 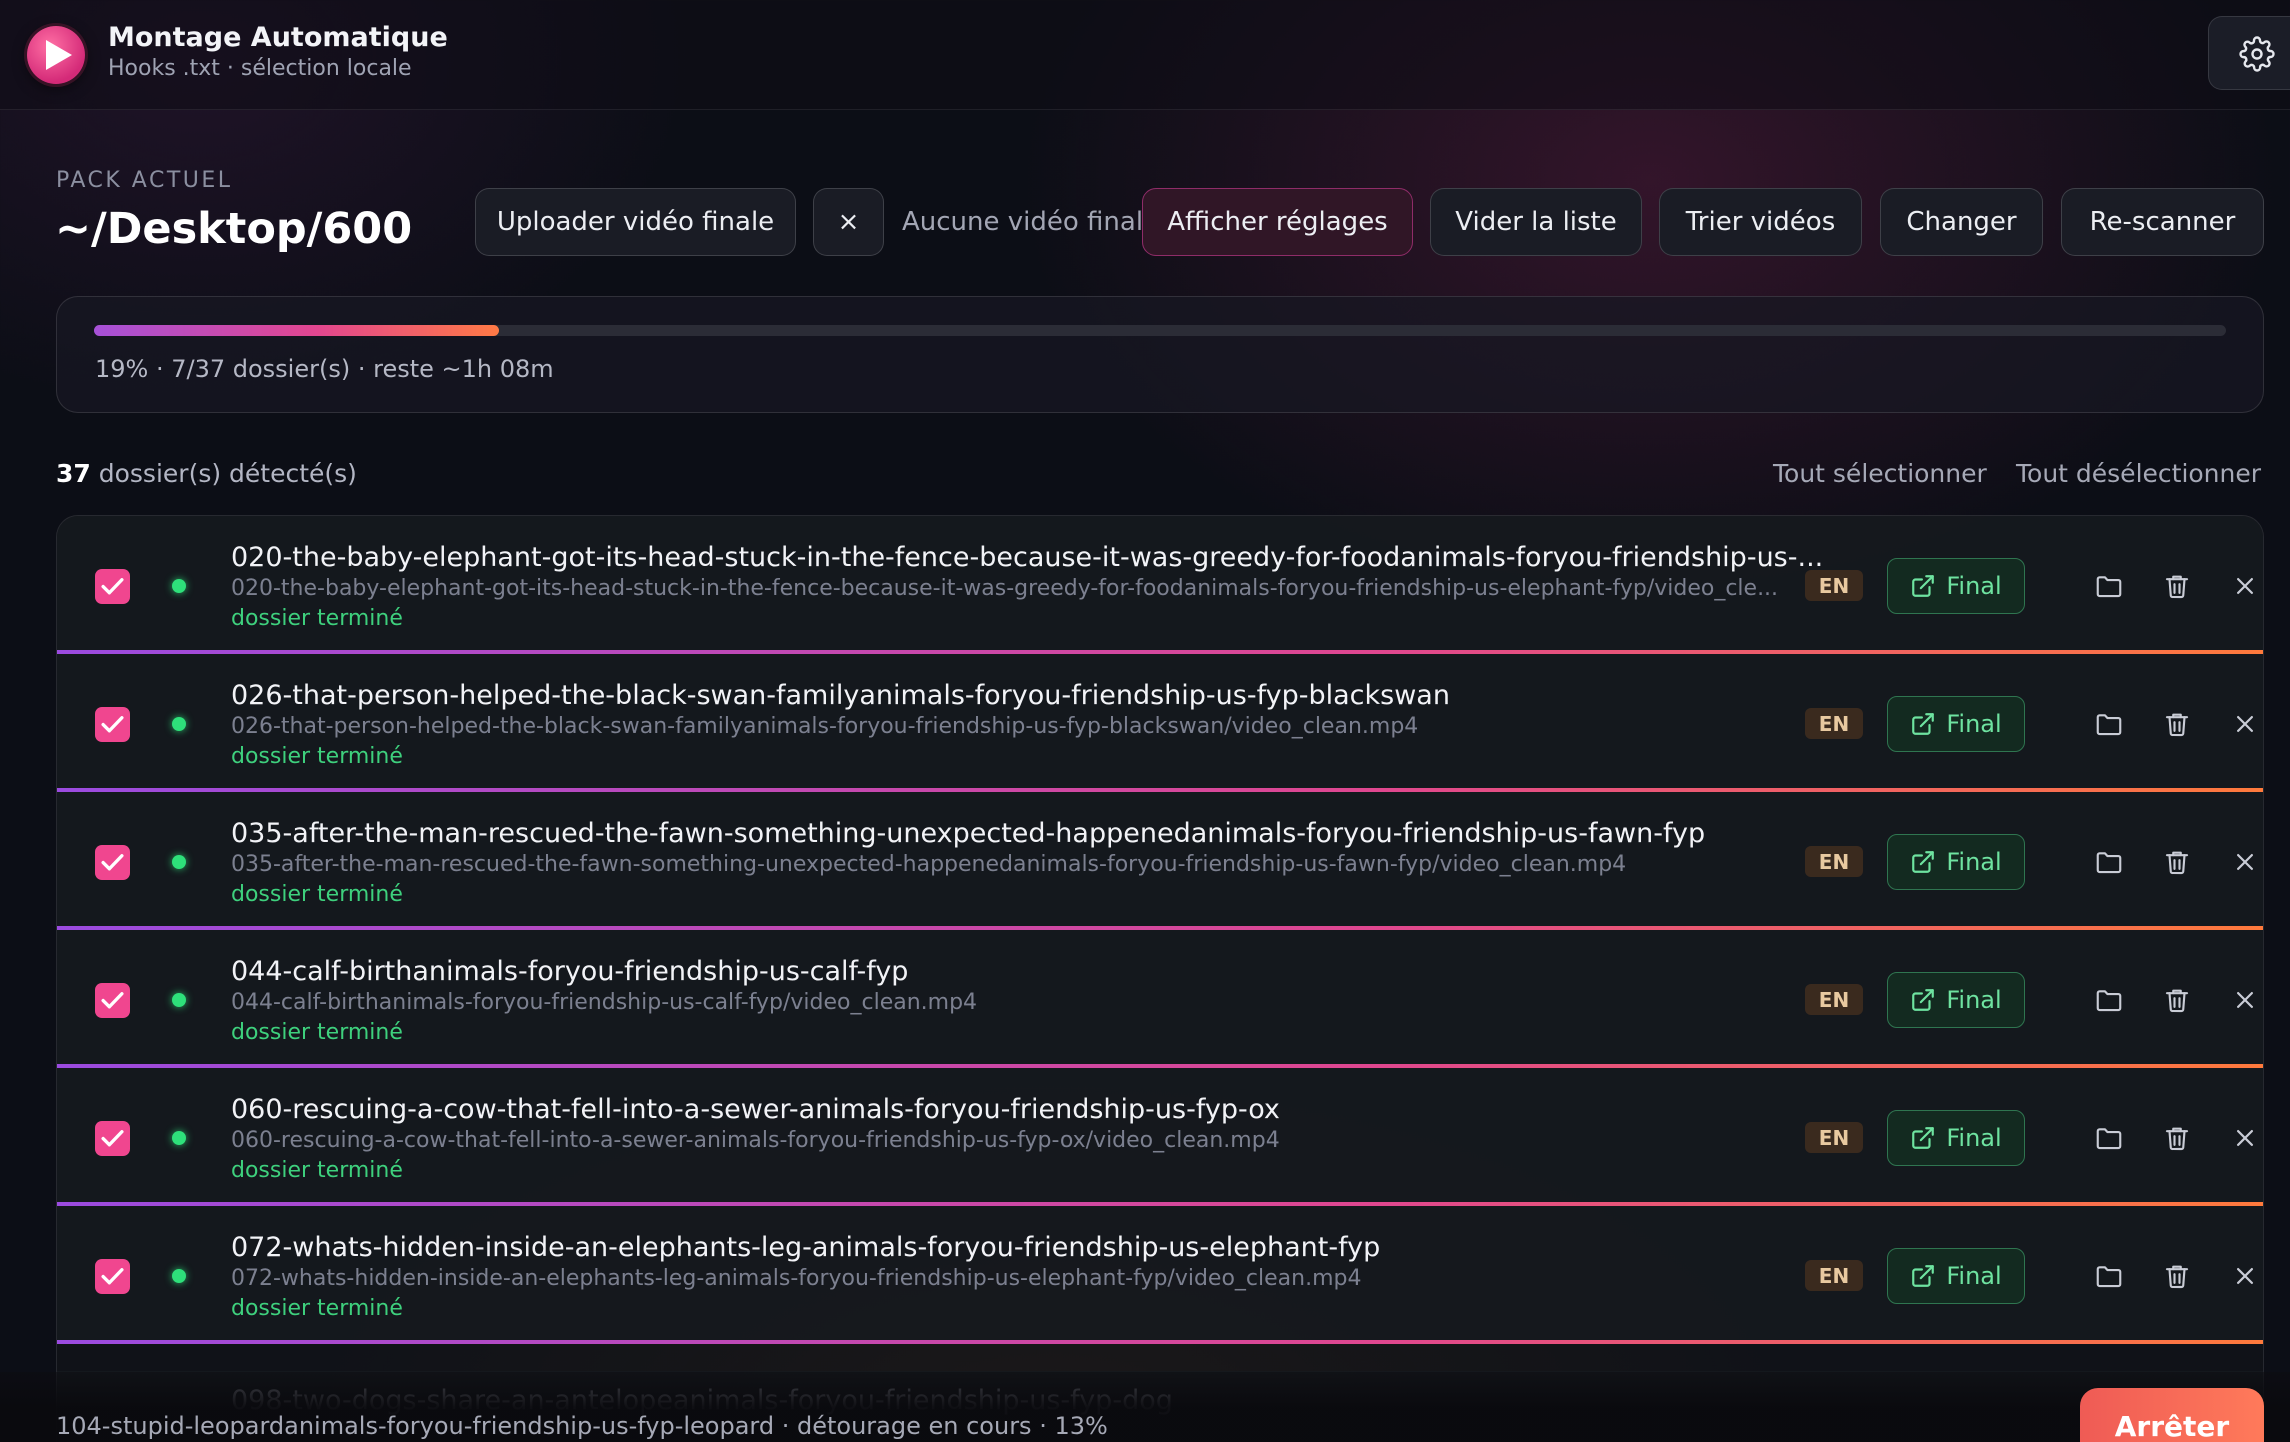 What do you see at coordinates (2172, 1415) in the screenshot?
I see `stop-button: Arrêter` at bounding box center [2172, 1415].